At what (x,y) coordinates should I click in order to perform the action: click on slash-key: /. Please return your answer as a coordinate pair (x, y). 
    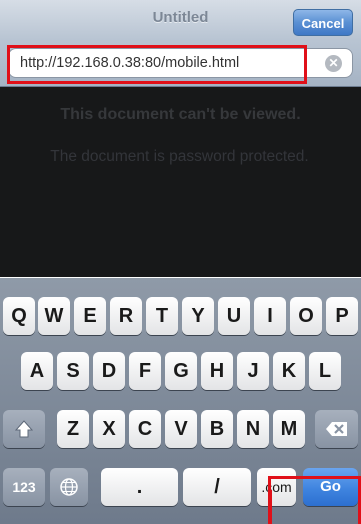
    Looking at the image, I should click on (217, 487).